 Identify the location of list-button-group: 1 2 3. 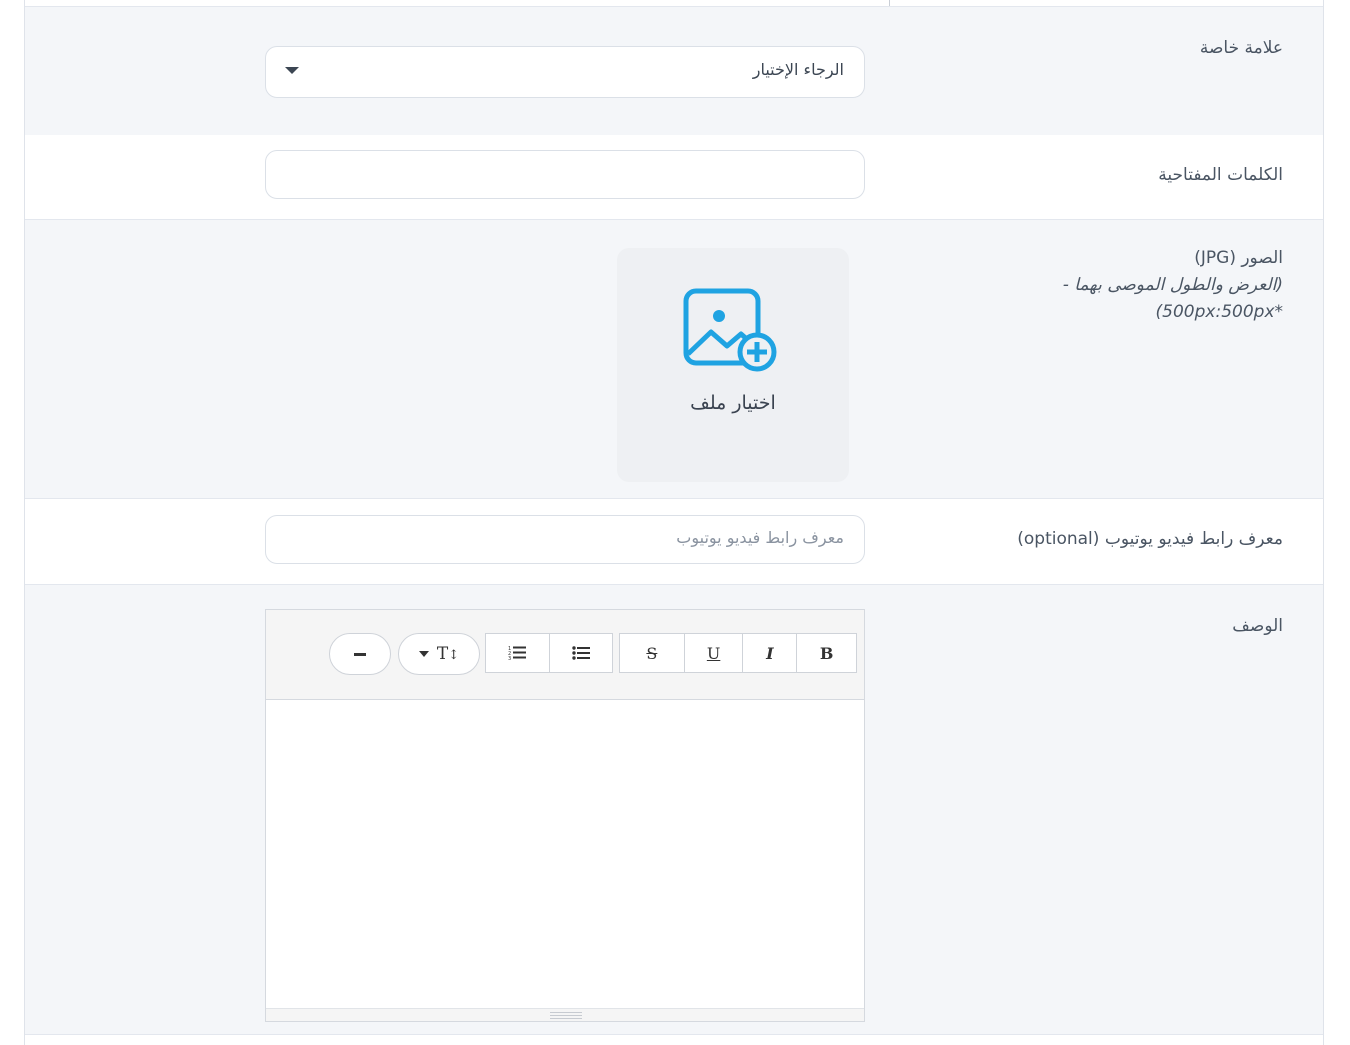
(549, 653).